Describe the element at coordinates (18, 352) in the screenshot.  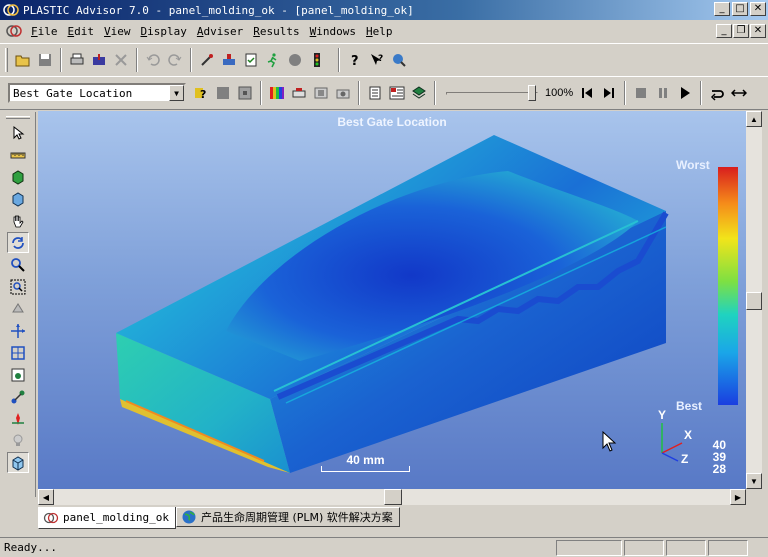
I see `fit-button` at that location.